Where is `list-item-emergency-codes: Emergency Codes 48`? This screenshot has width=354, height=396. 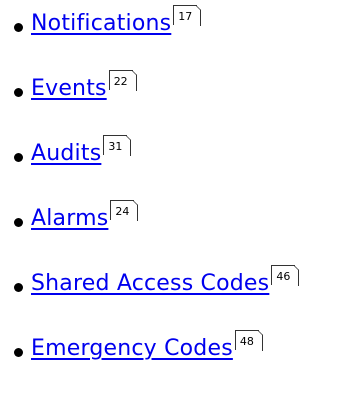 list-item-emergency-codes: Emergency Codes 48 is located at coordinates (138, 349).